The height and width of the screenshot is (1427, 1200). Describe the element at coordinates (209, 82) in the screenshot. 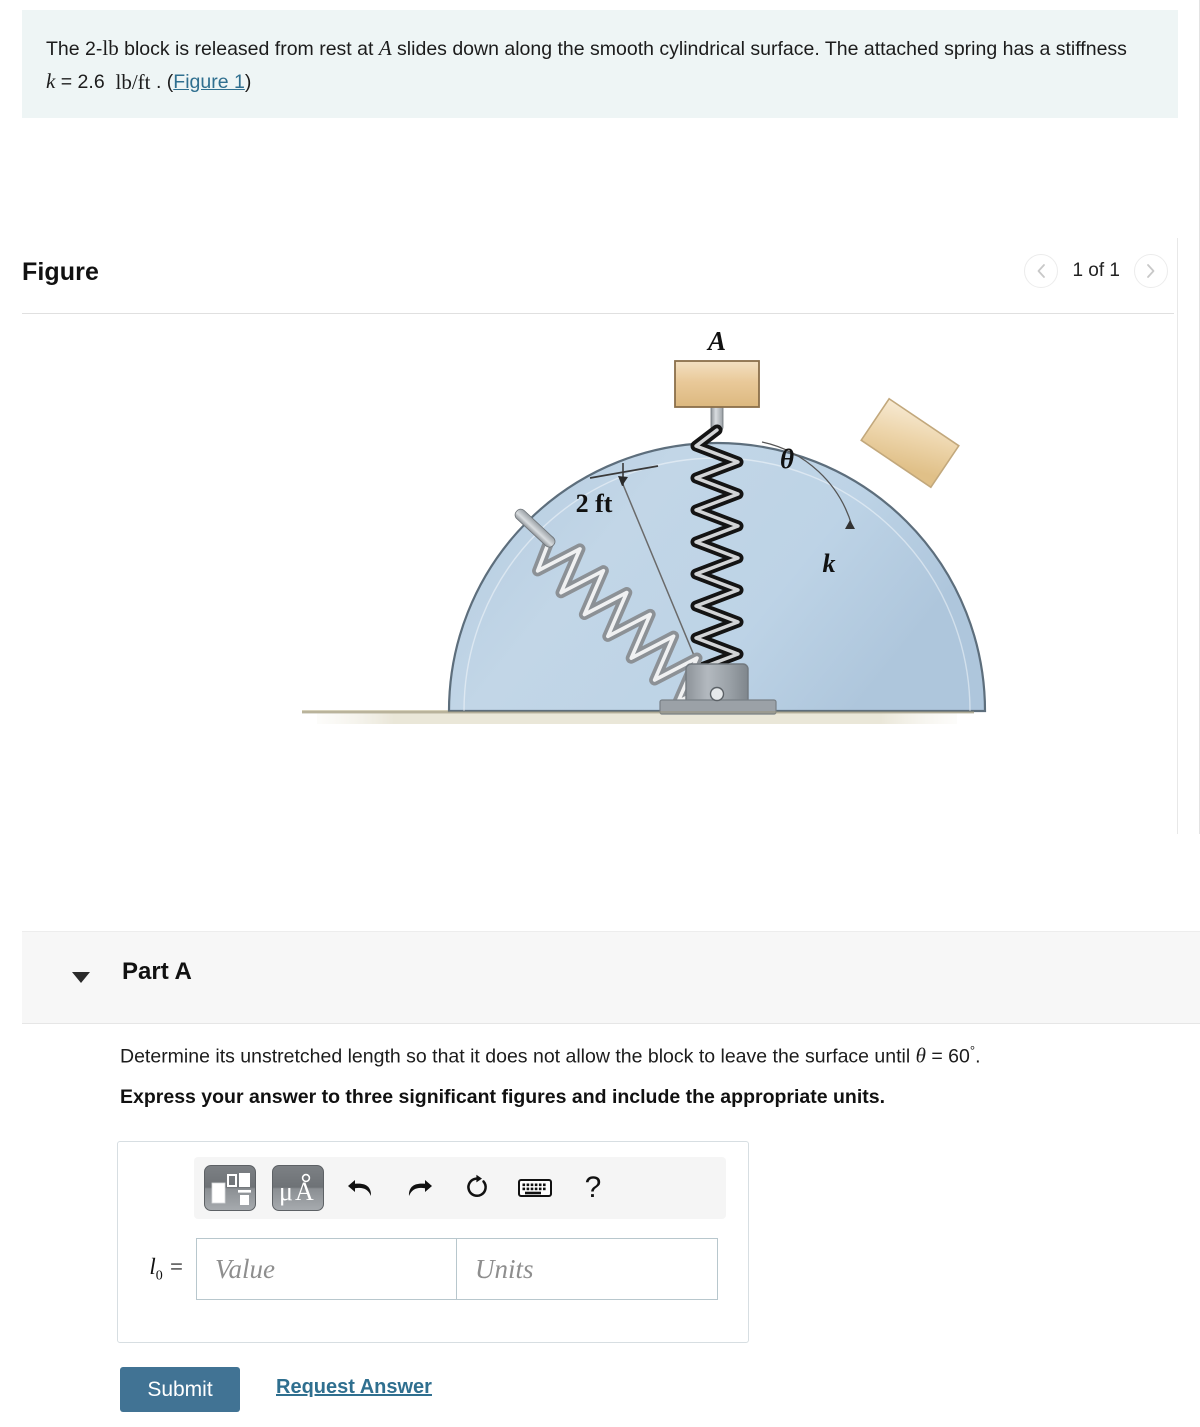

I see `figure-1-link: Figure 1` at that location.